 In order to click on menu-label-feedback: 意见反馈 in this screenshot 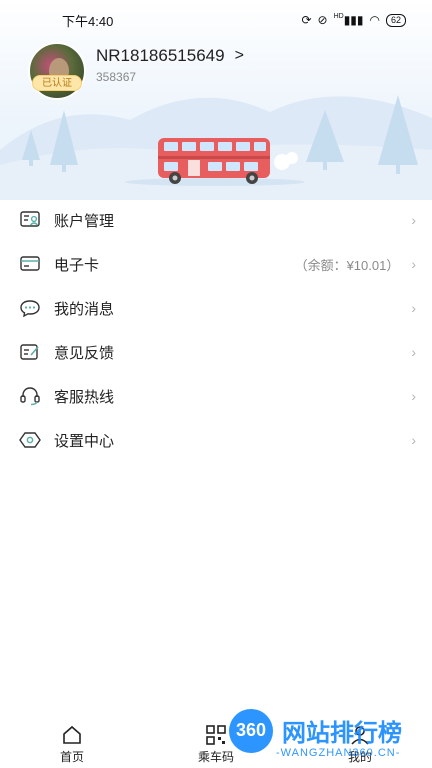, I will do `click(84, 353)`.